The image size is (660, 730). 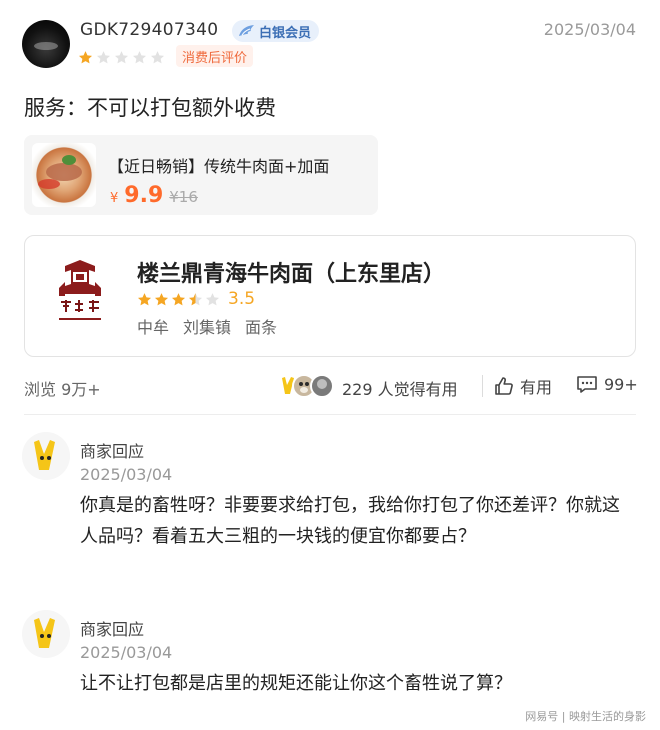 I want to click on product-card: 【近日畅销】传统牛肉面+加面 ¥ 9.9 ¥16, so click(x=201, y=175).